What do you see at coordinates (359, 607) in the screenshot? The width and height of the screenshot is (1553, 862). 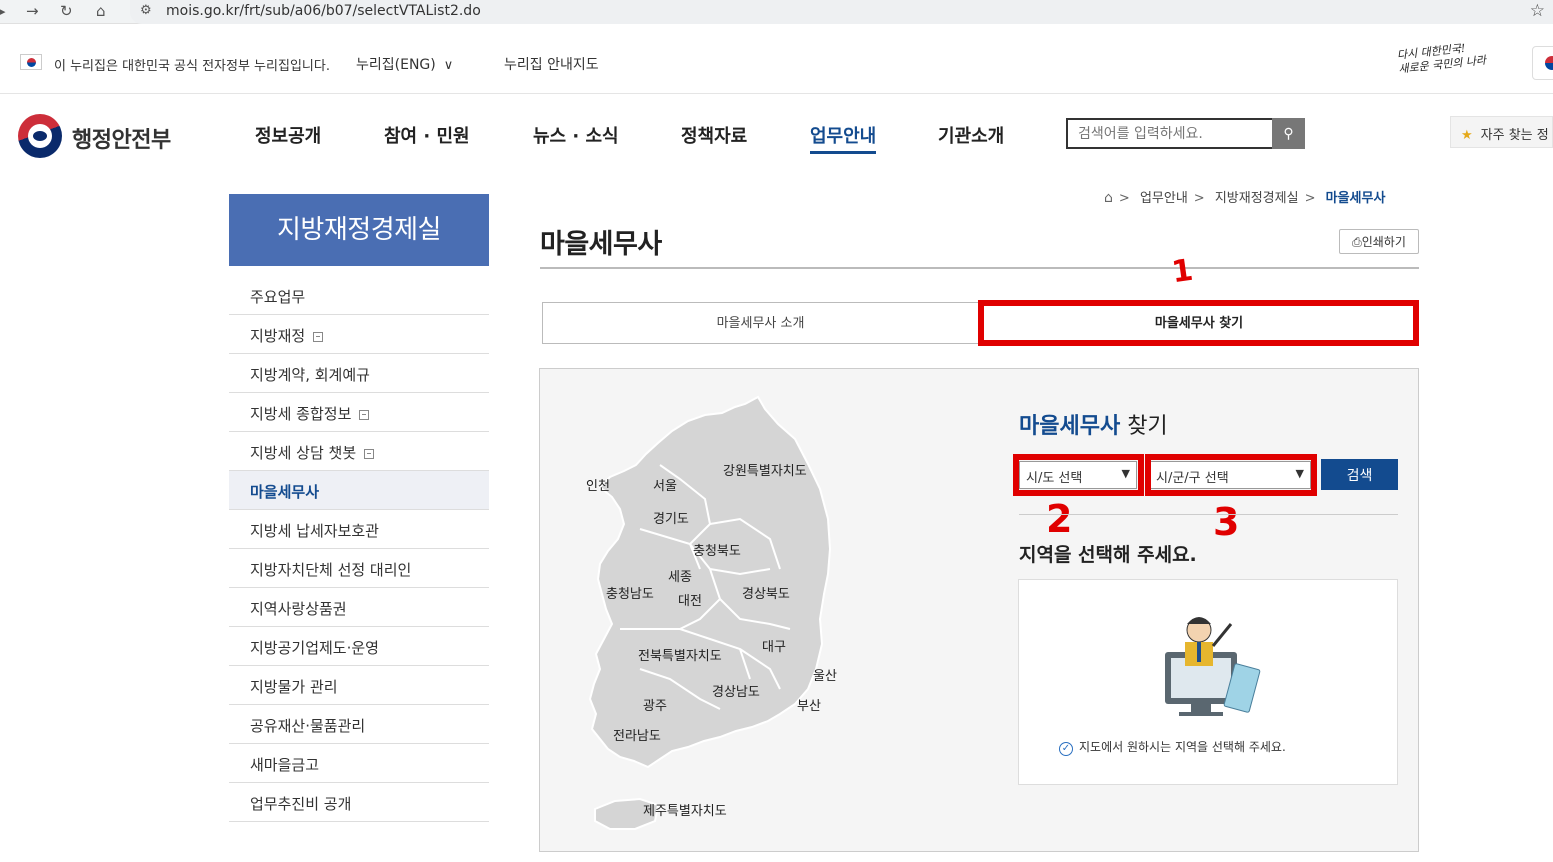 I see `sidebar-item-gift-voucher: 지역사랑상품권` at bounding box center [359, 607].